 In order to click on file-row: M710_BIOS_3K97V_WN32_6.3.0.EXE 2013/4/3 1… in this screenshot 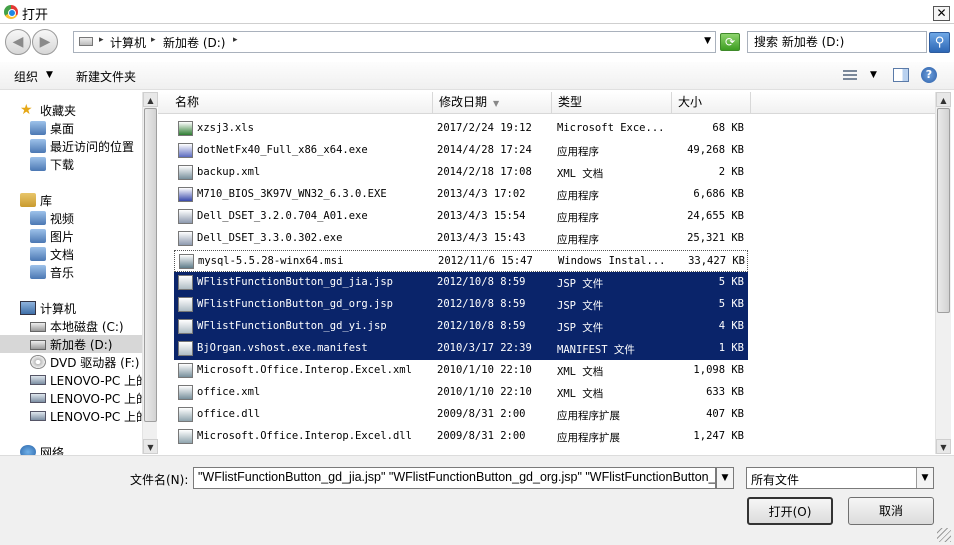, I will do `click(461, 195)`.